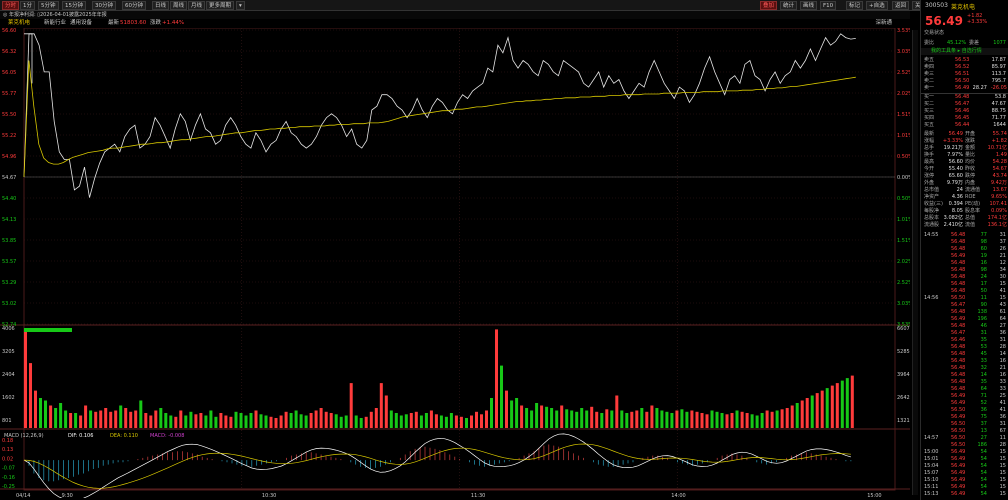 This screenshot has height=500, width=1008. Describe the element at coordinates (23, 495) in the screenshot. I see `time-tick-label: 04/14` at that location.